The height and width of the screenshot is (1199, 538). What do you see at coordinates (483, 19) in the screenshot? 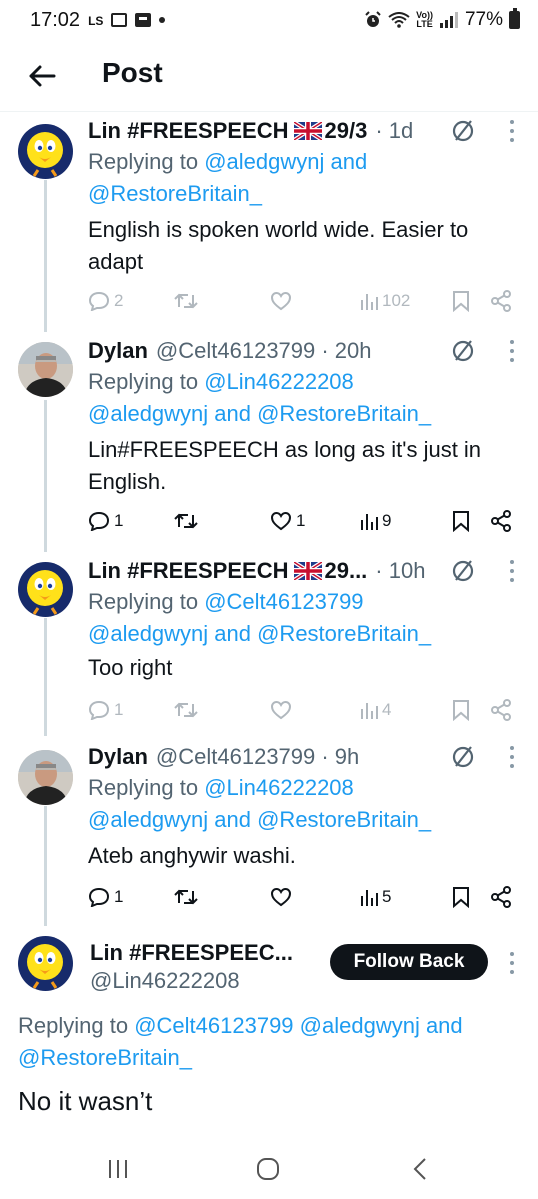
I see `battery-percent: 77%` at bounding box center [483, 19].